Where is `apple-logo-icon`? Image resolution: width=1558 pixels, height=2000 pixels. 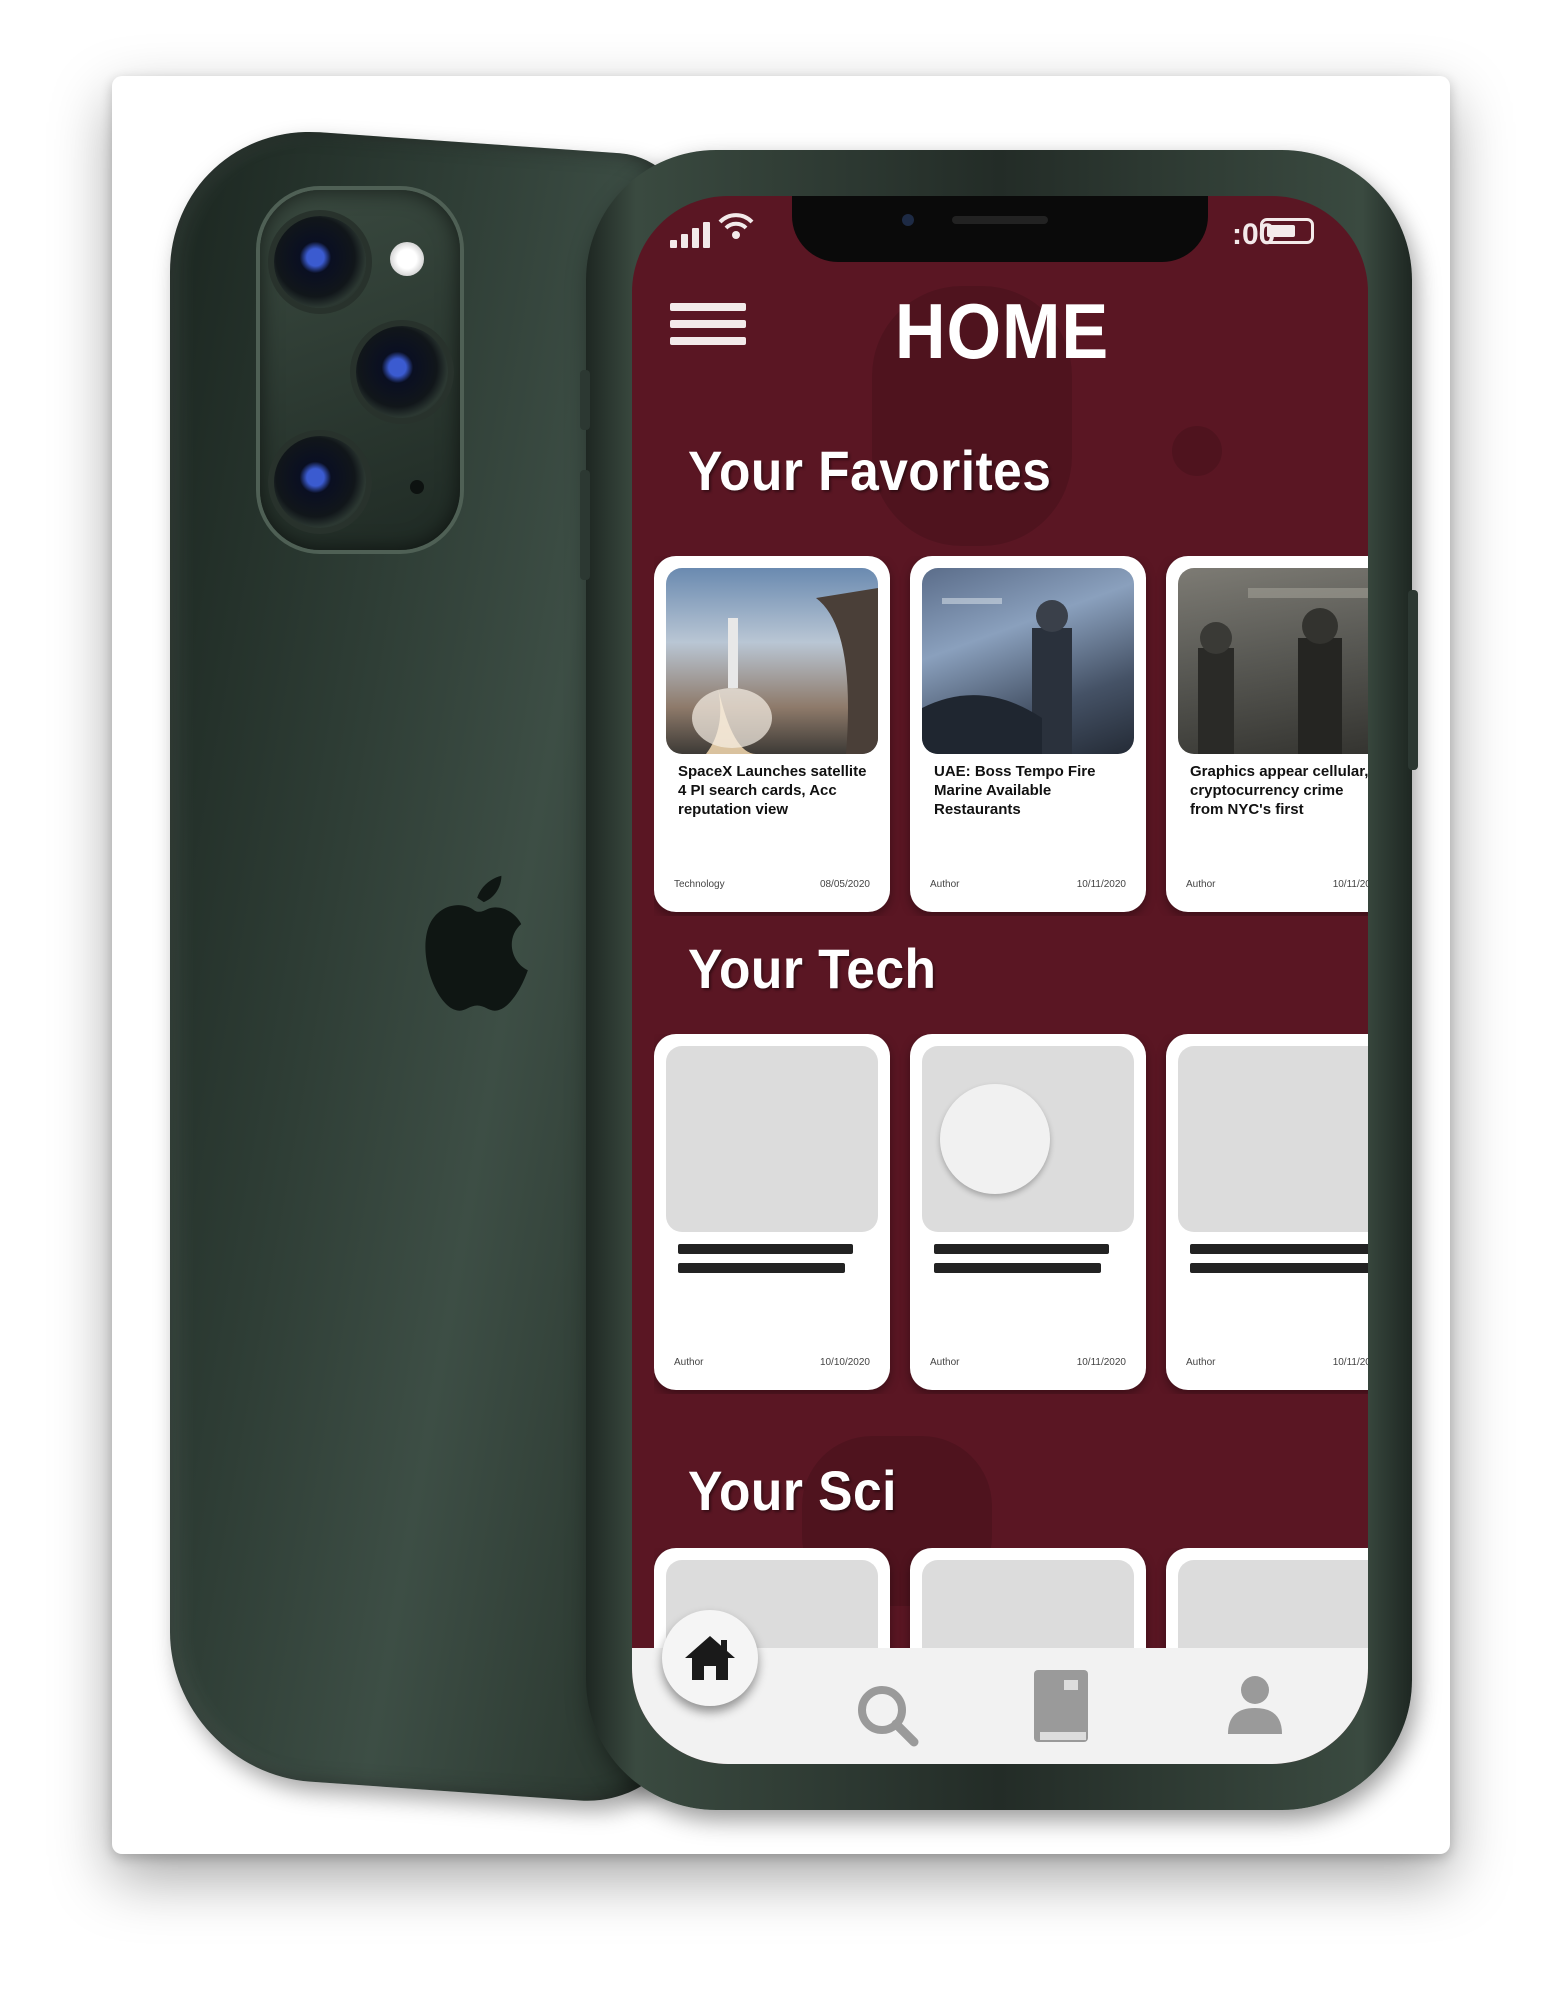
apple-logo-icon is located at coordinates (476, 943).